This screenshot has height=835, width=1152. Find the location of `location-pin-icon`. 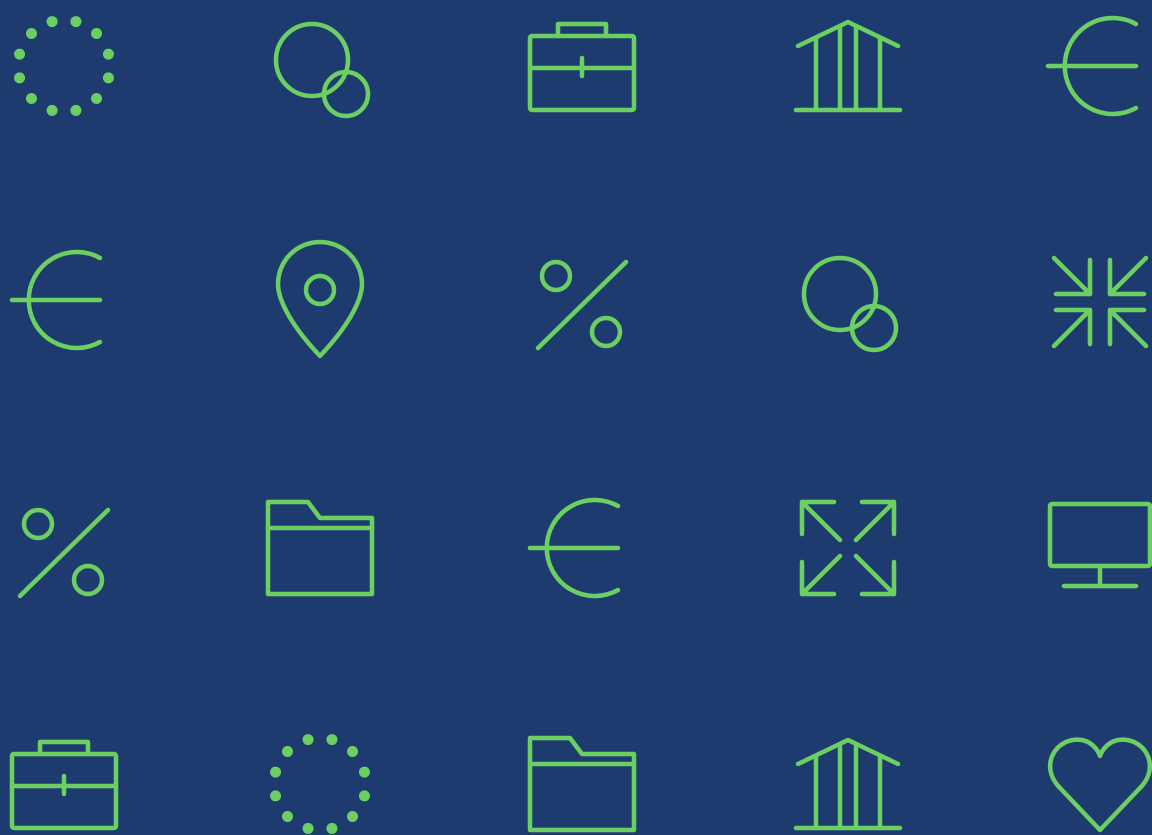

location-pin-icon is located at coordinates (320, 299).